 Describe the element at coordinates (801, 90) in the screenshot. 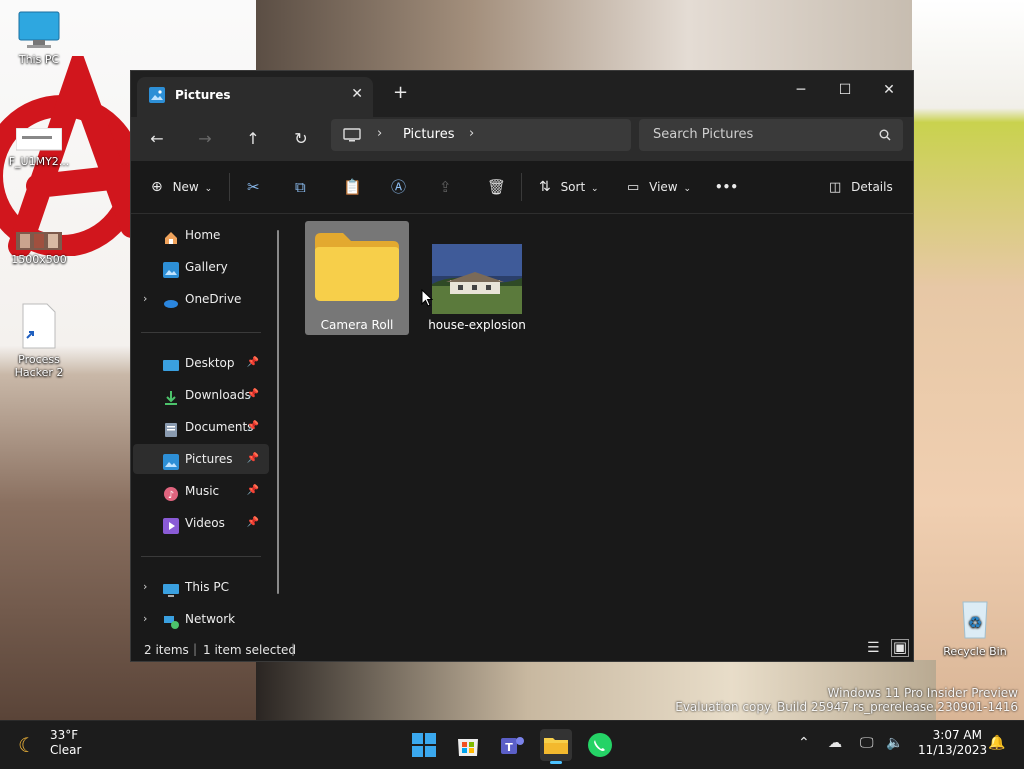

I see `minimize-button: ─` at that location.